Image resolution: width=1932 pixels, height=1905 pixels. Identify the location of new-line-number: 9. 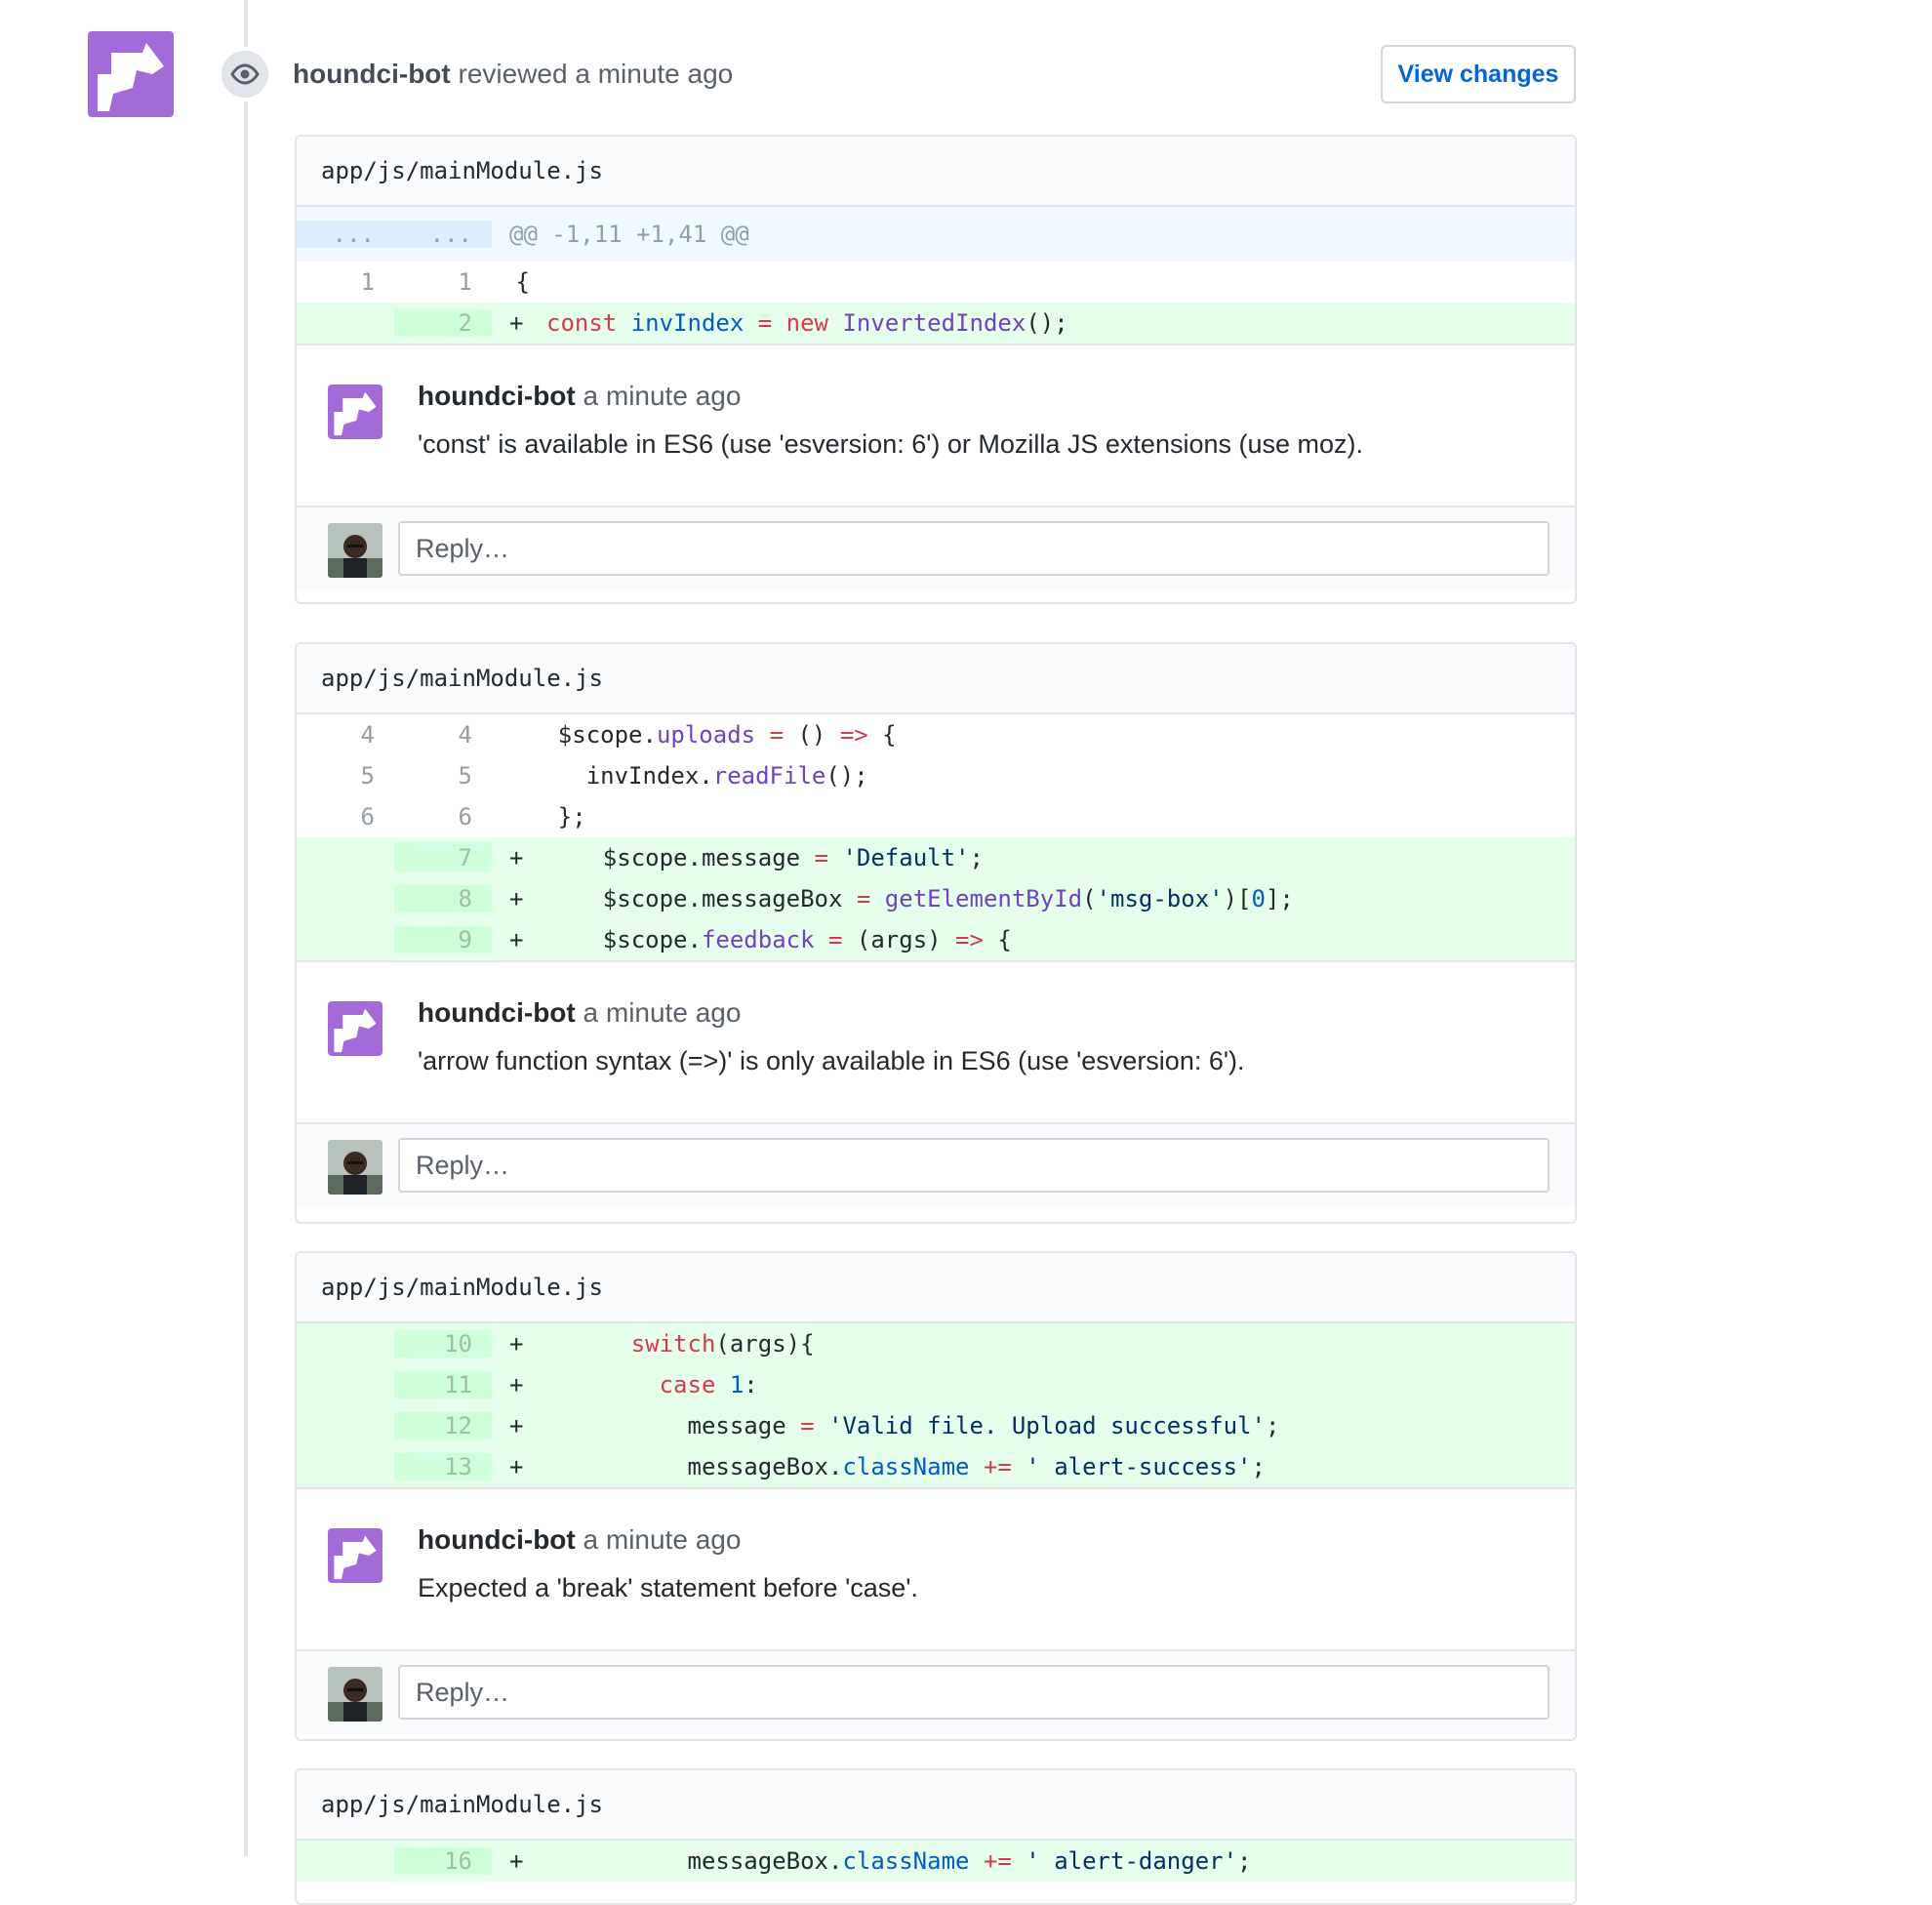
(443, 939).